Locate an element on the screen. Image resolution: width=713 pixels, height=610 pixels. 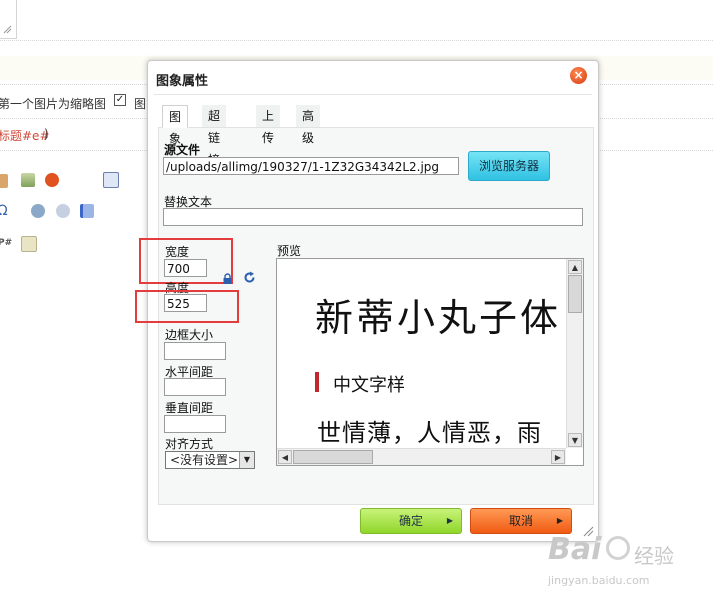
preview-red-bar is located at coordinates (317, 382).